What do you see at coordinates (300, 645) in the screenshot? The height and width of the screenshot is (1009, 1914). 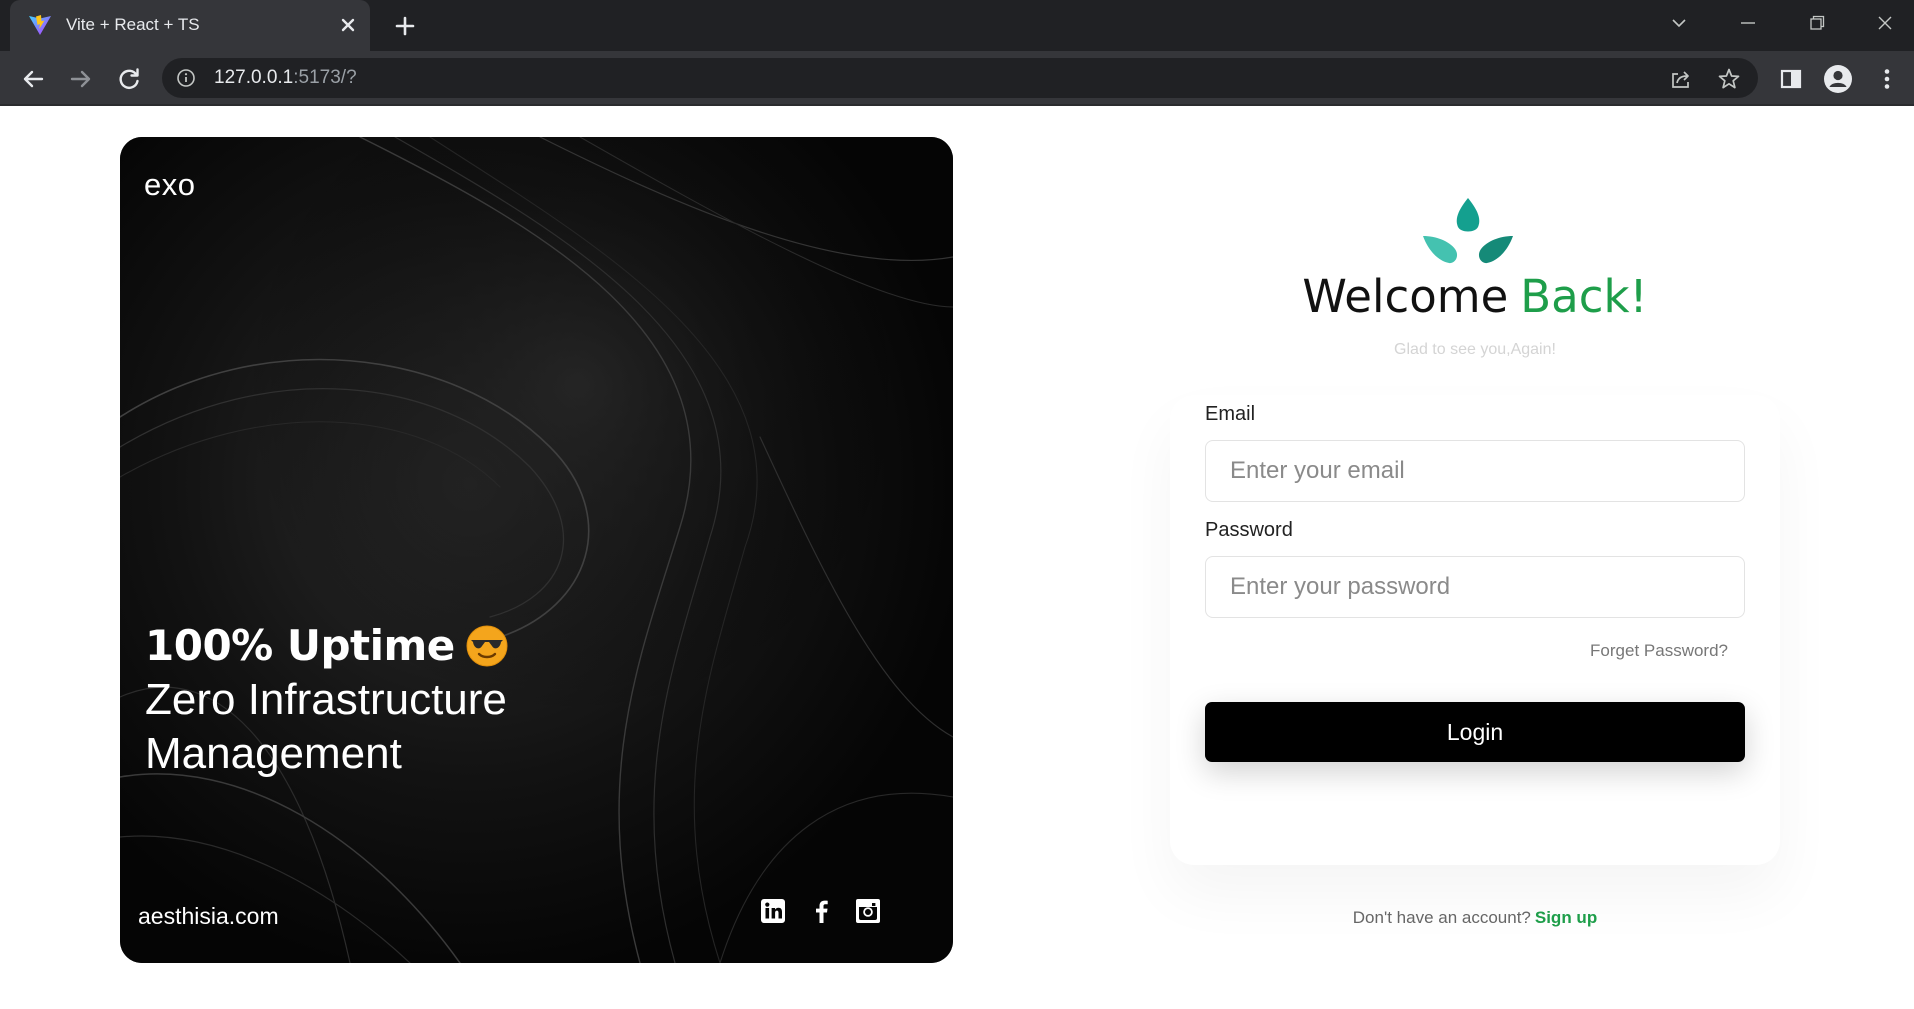 I see `headline-bold-text: 100% Uptime` at bounding box center [300, 645].